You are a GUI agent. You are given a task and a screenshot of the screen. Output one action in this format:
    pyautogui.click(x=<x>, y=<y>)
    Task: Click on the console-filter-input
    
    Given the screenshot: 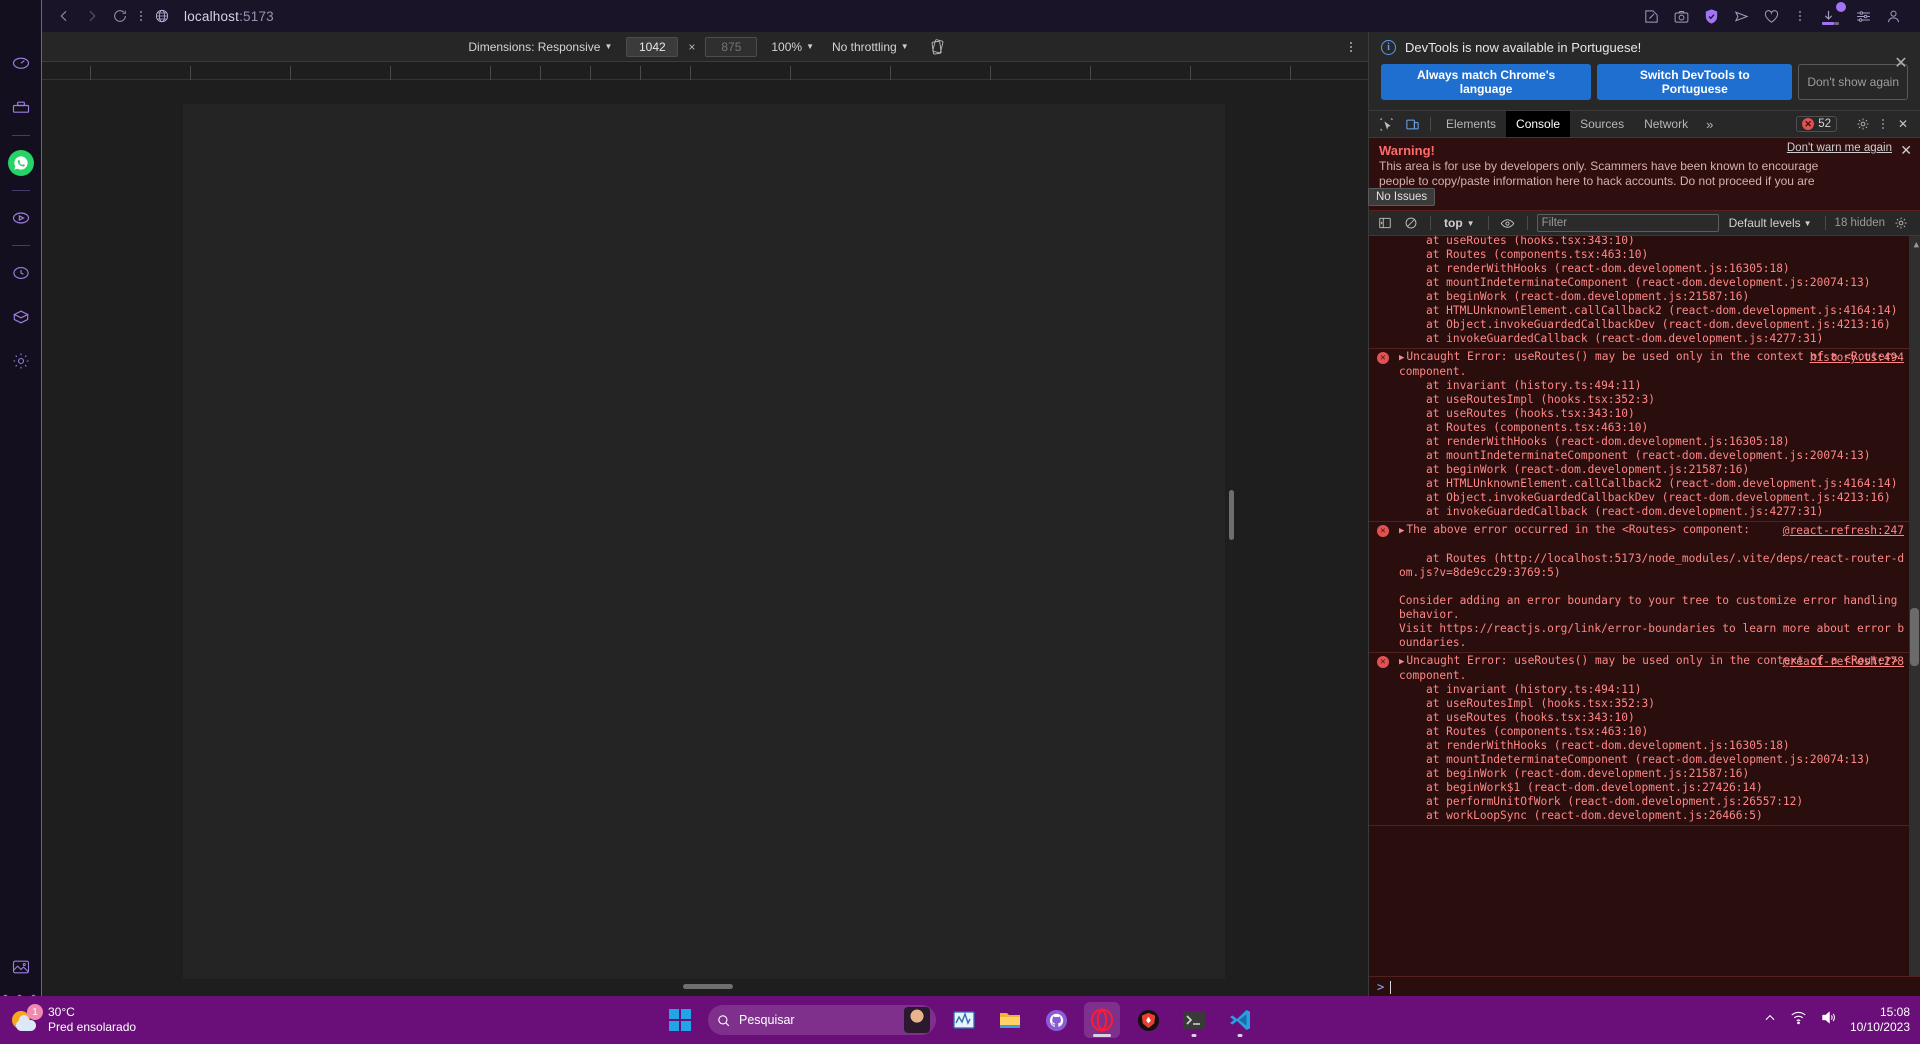 What is the action you would take?
    pyautogui.click(x=1627, y=223)
    